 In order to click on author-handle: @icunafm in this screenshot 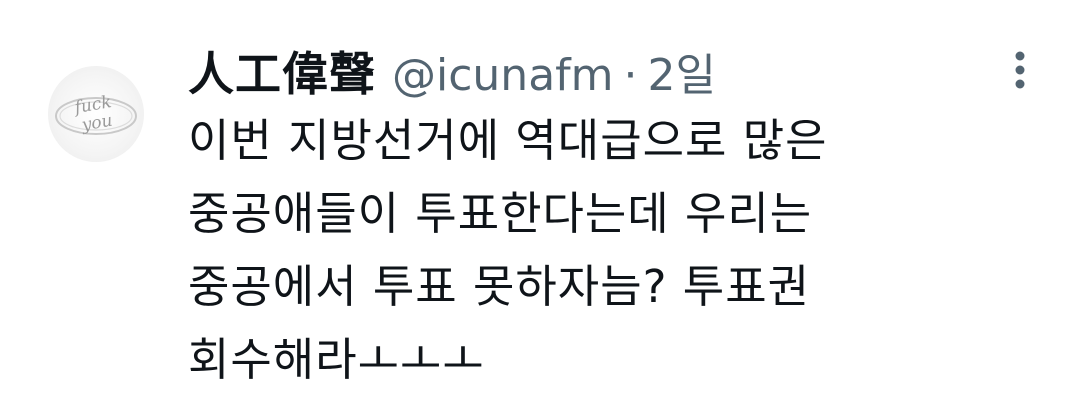, I will do `click(503, 75)`.